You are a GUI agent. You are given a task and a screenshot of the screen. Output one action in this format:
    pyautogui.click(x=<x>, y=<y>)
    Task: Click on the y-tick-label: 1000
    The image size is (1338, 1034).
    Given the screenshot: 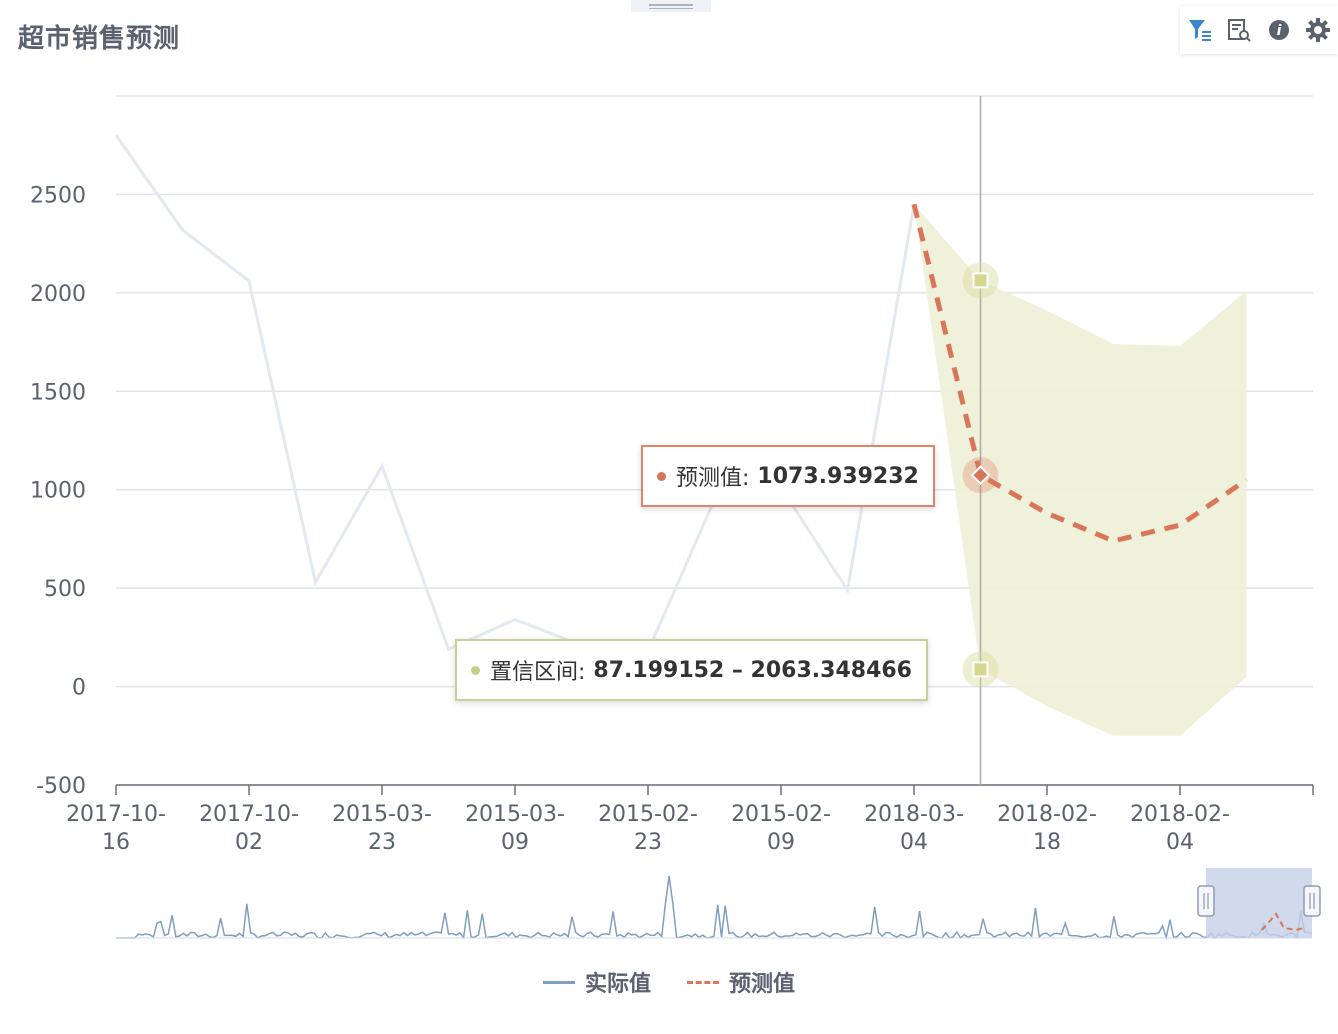 What is the action you would take?
    pyautogui.click(x=58, y=491)
    